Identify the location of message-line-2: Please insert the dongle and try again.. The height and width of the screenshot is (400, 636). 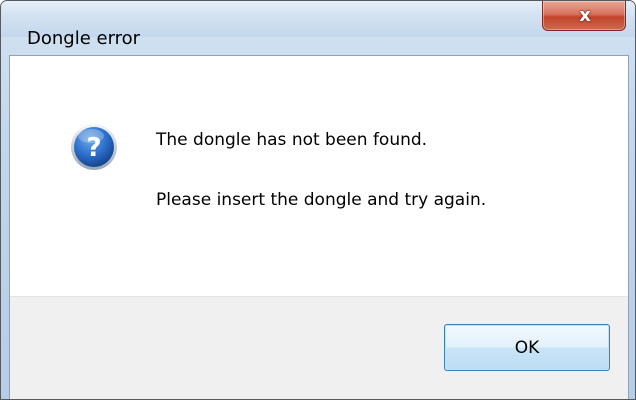
(321, 200).